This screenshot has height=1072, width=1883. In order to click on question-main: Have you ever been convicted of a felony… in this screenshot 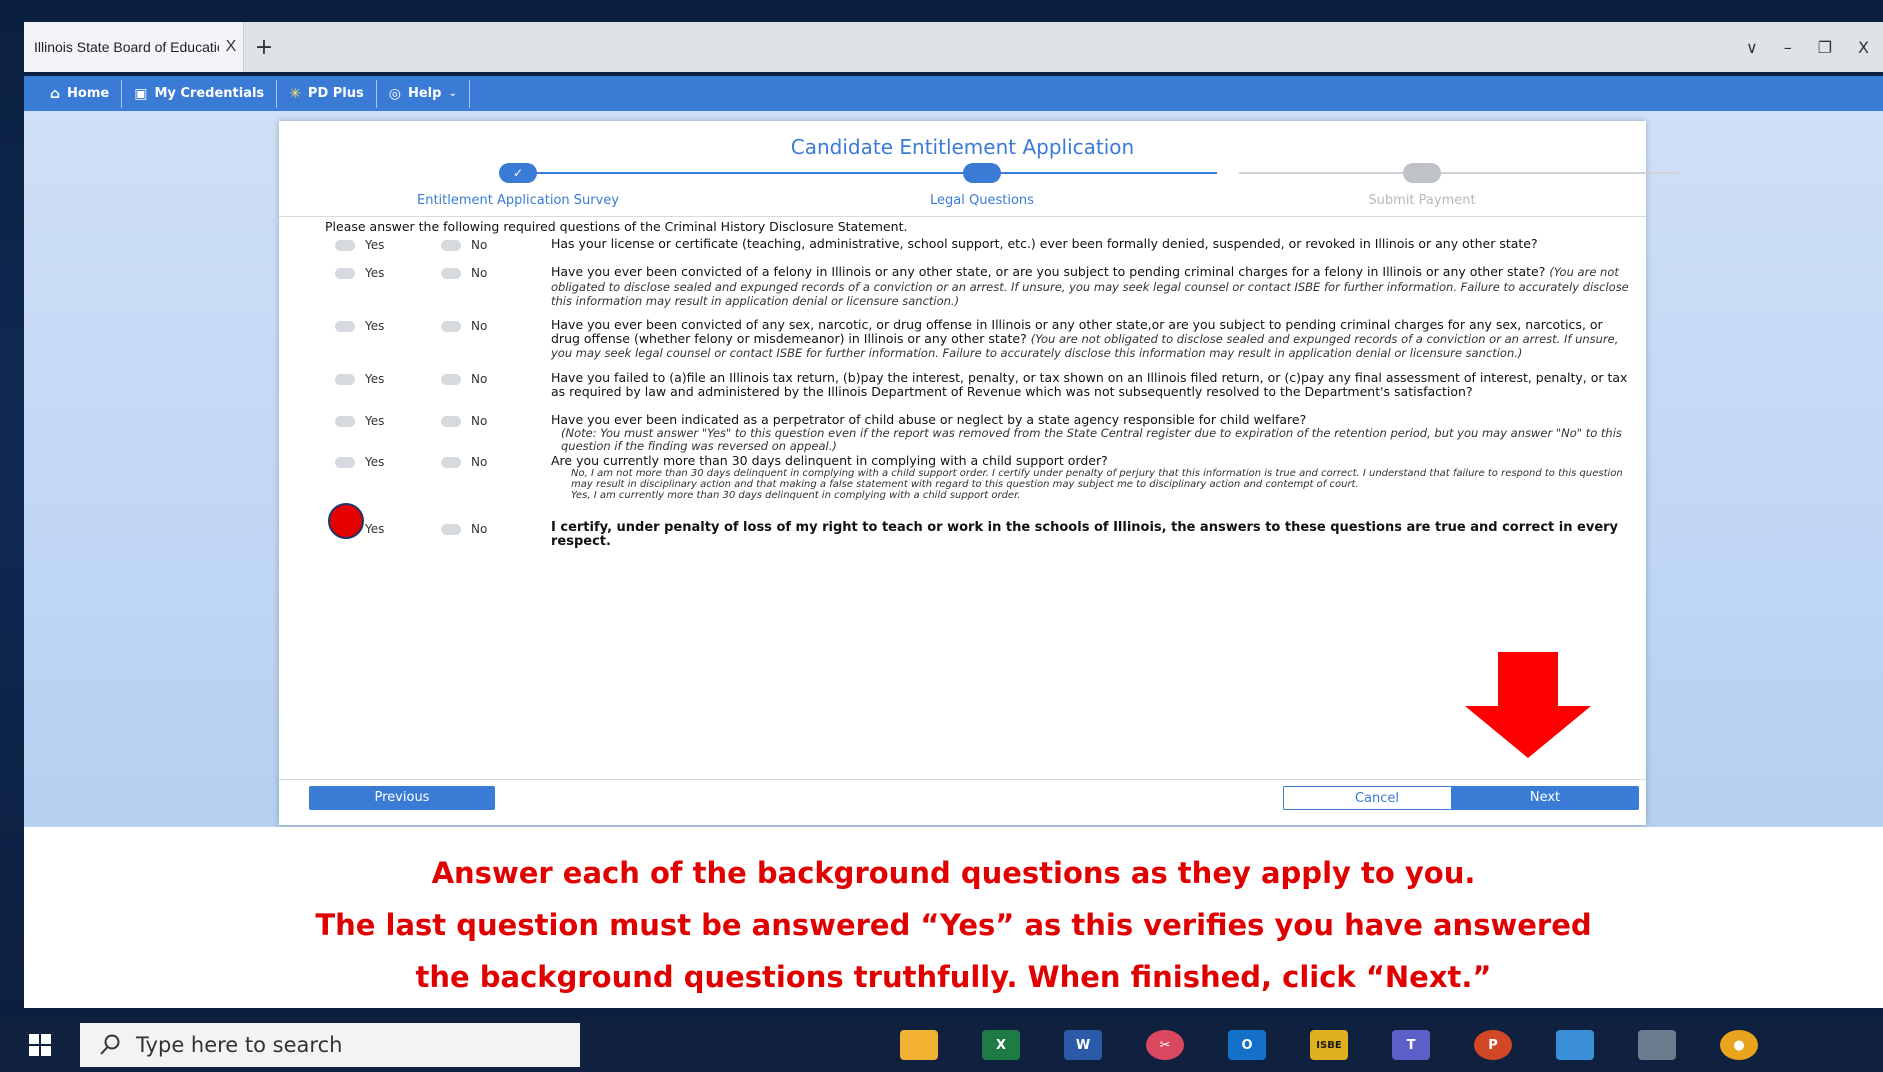, I will do `click(1048, 271)`.